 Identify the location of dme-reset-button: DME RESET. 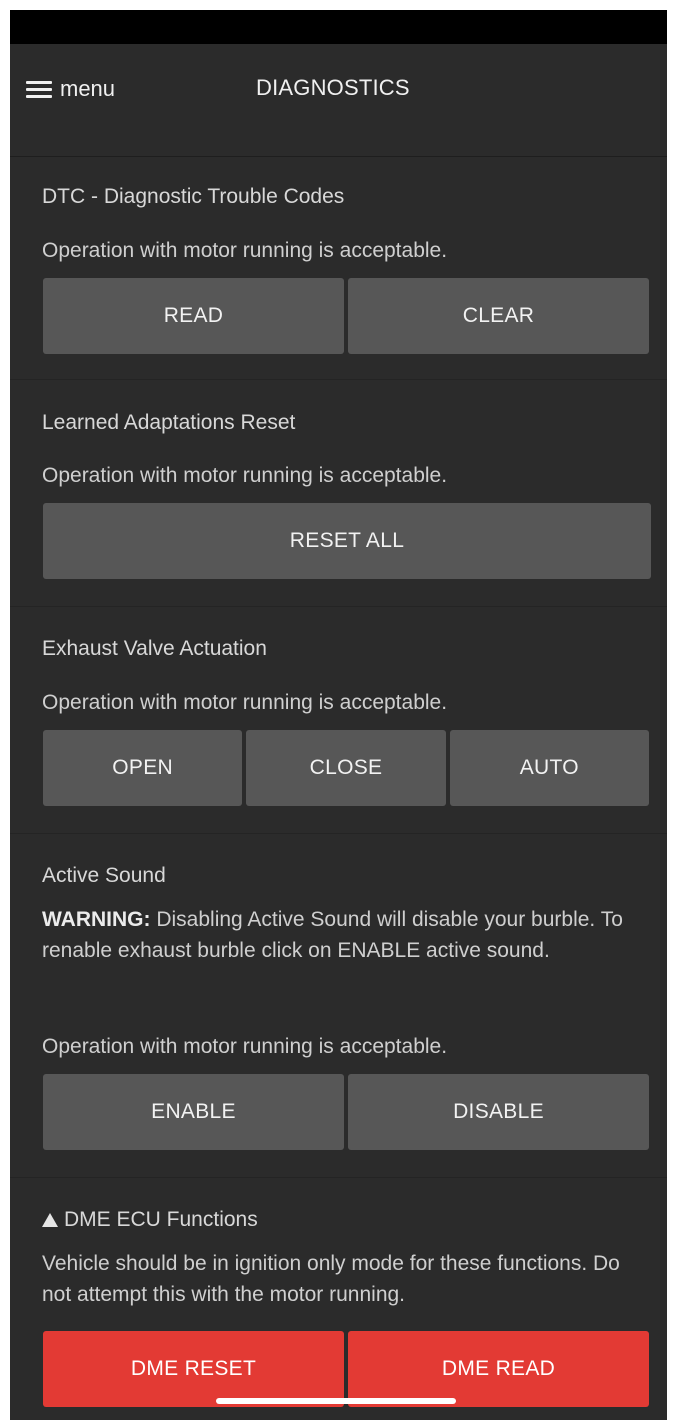
(193, 1369).